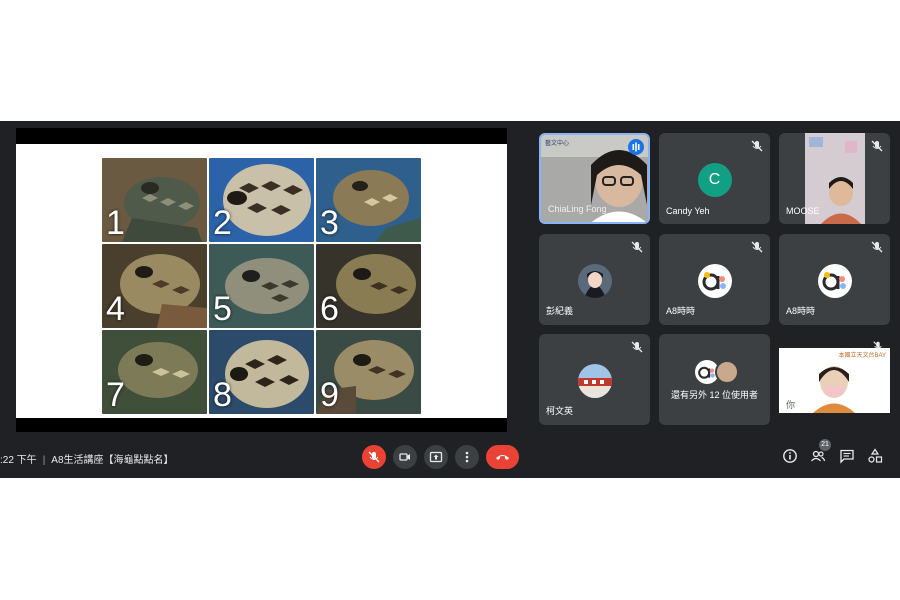 The width and height of the screenshot is (900, 600). Describe the element at coordinates (834, 380) in the screenshot. I see `participant-tile-self: 本國立天文台BAY 你` at that location.